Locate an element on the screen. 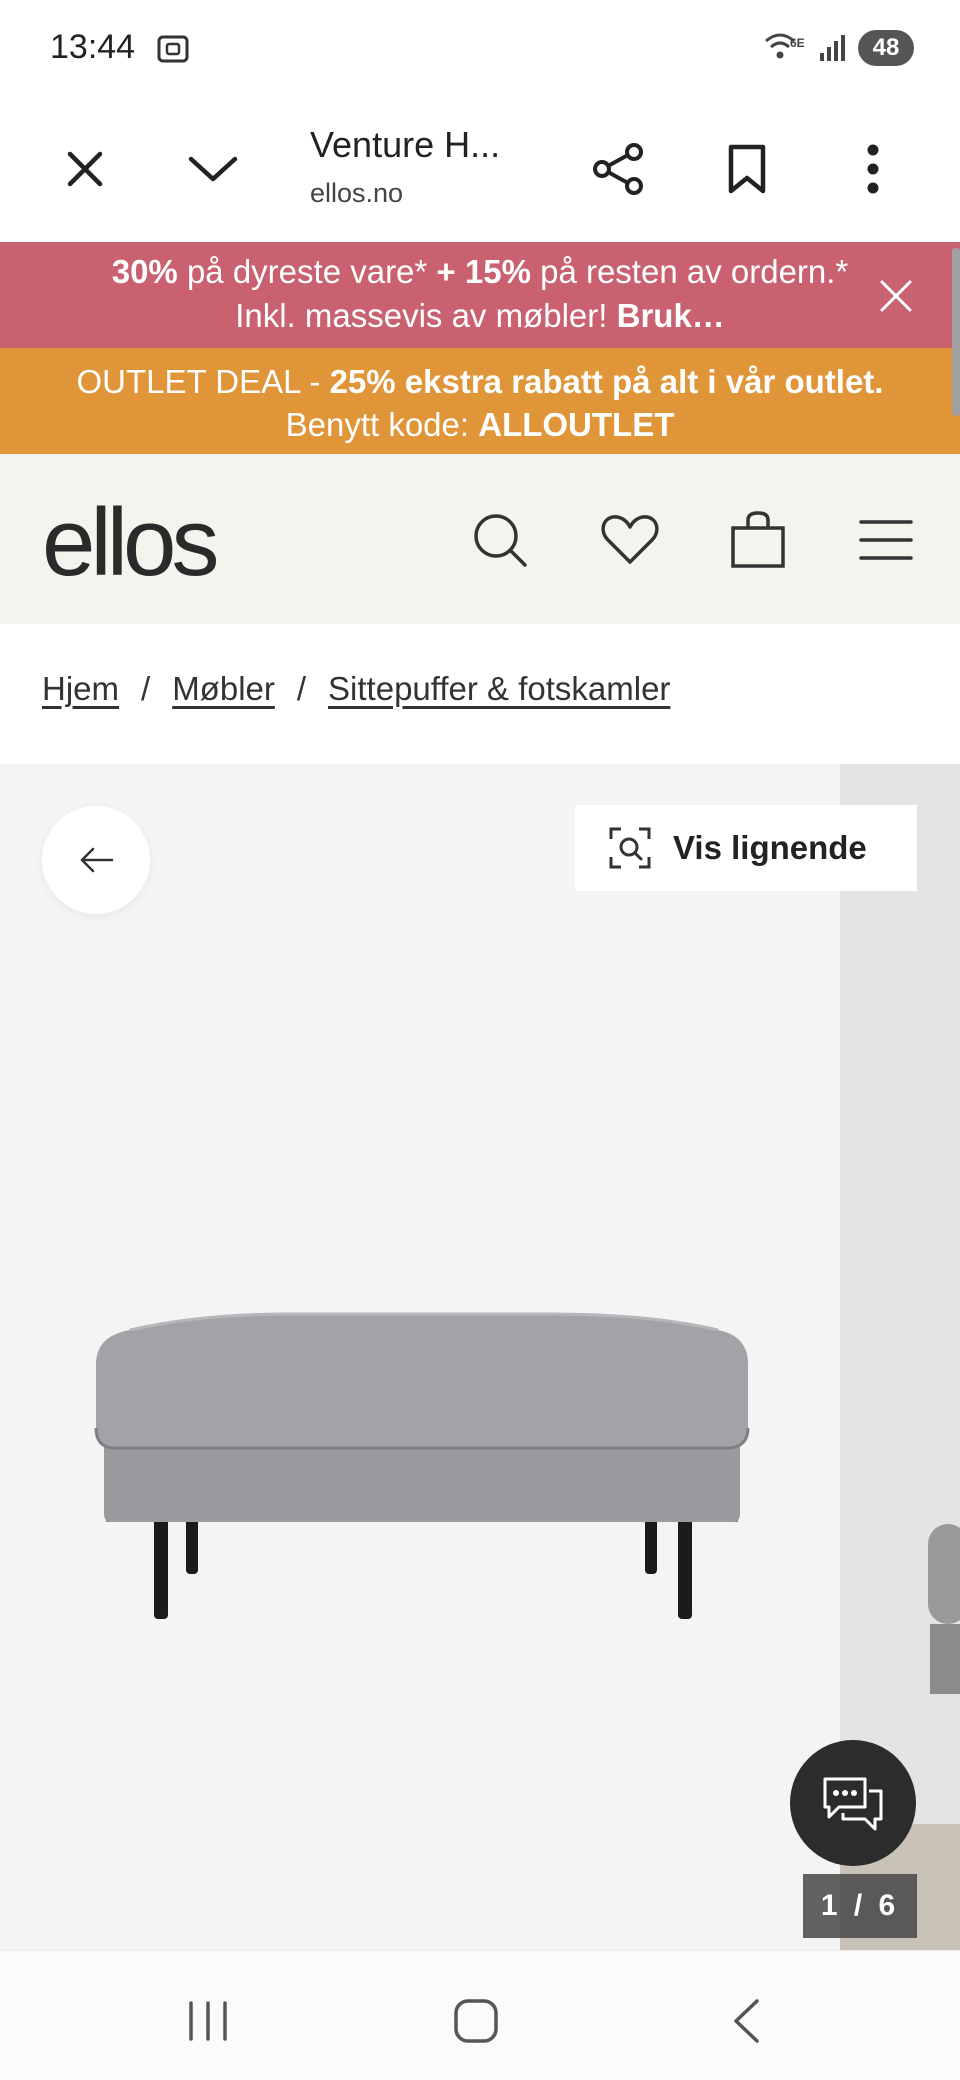 This screenshot has width=960, height=2080. browser-toolbar: Venture H... ellos.no is located at coordinates (480, 169).